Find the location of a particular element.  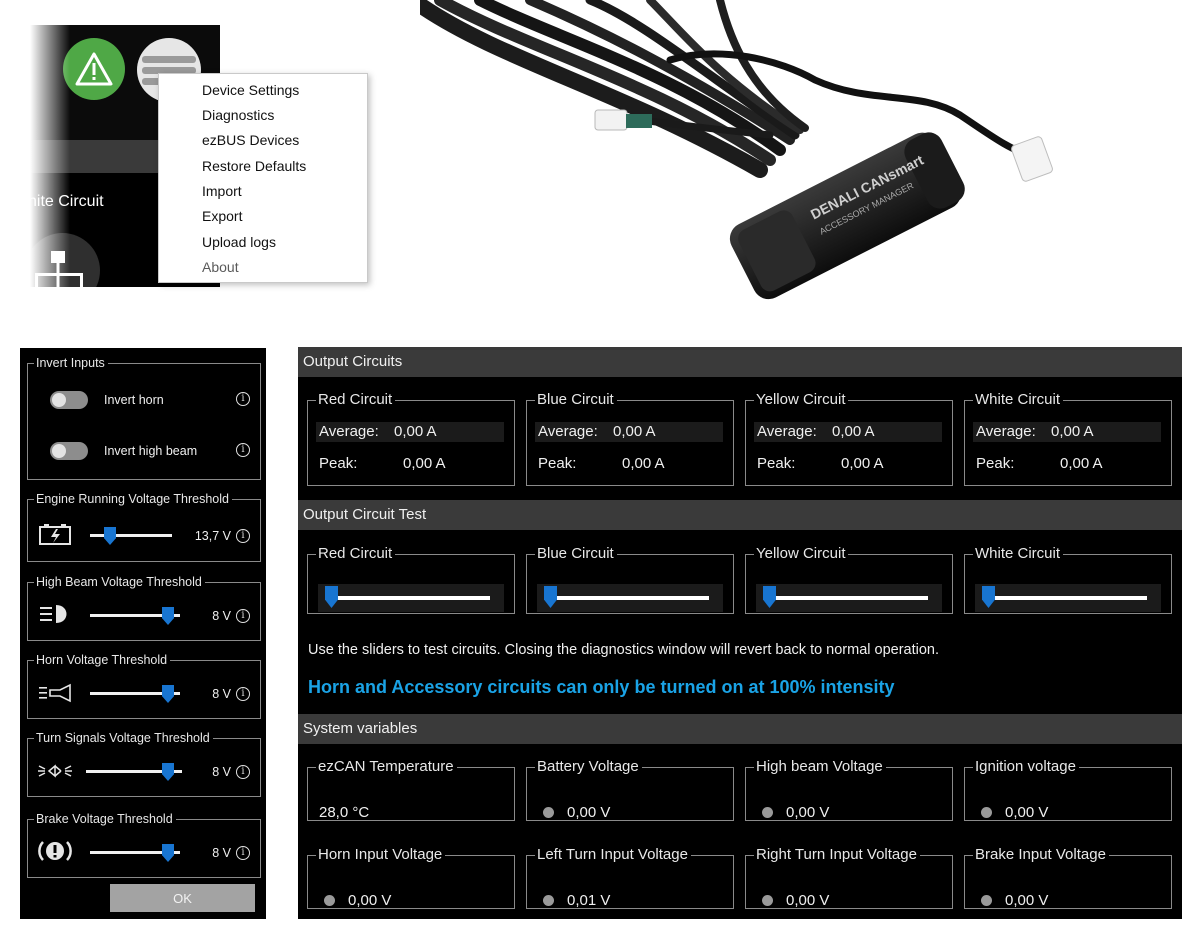

output-circuits-header: Output Circuits is located at coordinates (740, 362).